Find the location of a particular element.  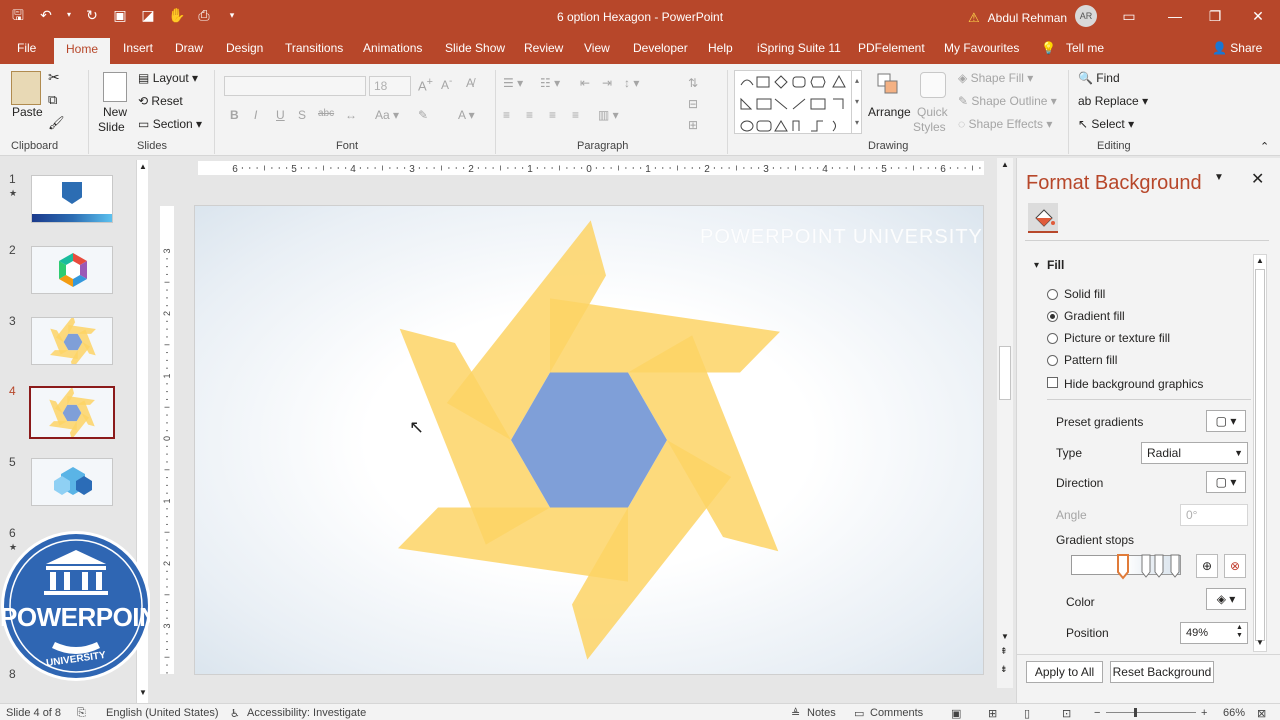

bullets-icon: ☰ ▾ is located at coordinates (513, 83).